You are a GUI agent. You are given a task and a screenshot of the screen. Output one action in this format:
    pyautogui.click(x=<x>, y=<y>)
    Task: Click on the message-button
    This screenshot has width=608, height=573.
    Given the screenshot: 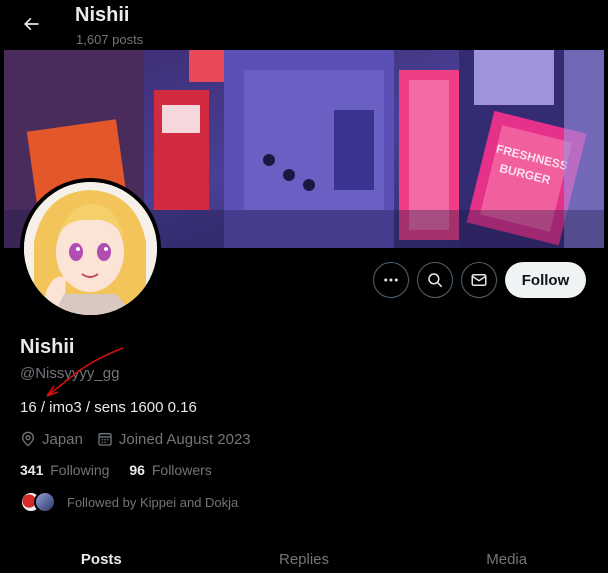 What is the action you would take?
    pyautogui.click(x=479, y=280)
    